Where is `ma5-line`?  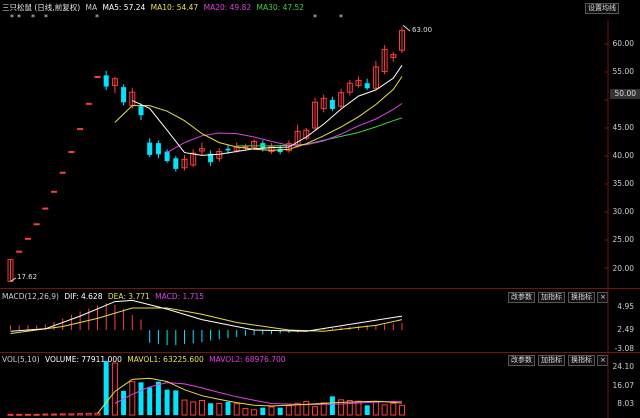 ma5-line is located at coordinates (267, 110).